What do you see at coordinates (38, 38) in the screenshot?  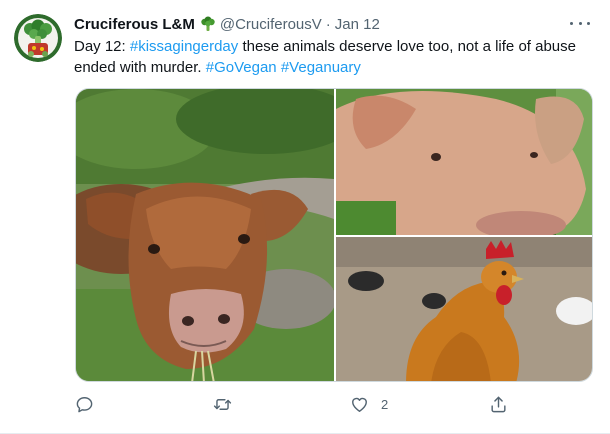 I see `avatar` at bounding box center [38, 38].